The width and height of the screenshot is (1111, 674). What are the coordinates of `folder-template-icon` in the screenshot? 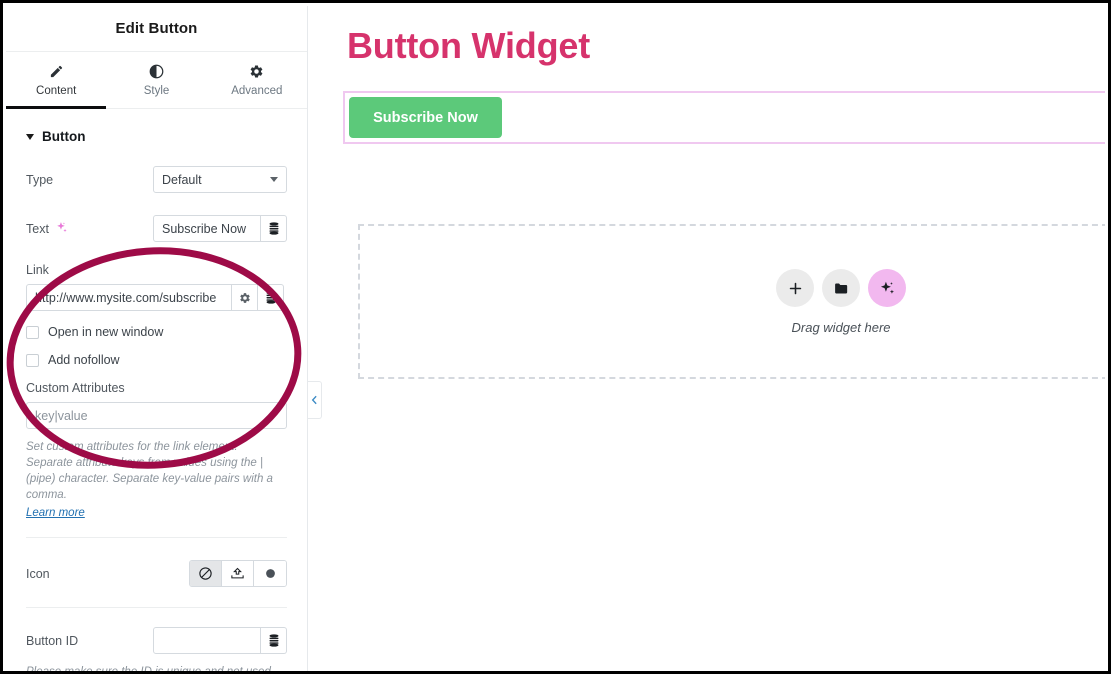 It's located at (841, 288).